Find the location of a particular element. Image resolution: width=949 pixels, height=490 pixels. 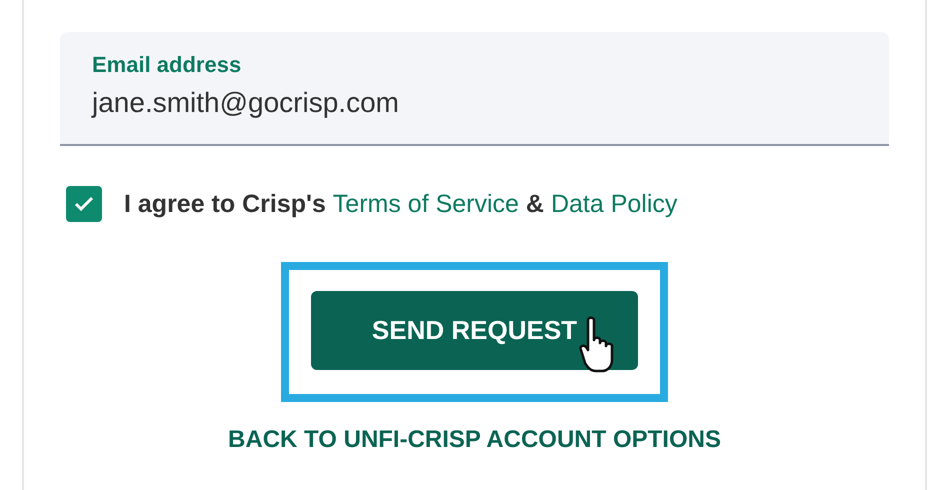

field-label: Email address is located at coordinates (167, 65).